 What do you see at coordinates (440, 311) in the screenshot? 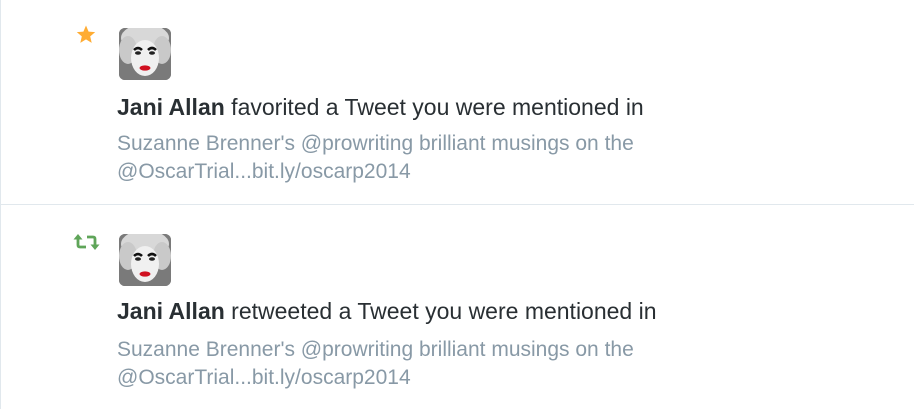
I see `action-text: retweeted a Tweet you were mentioned in` at bounding box center [440, 311].